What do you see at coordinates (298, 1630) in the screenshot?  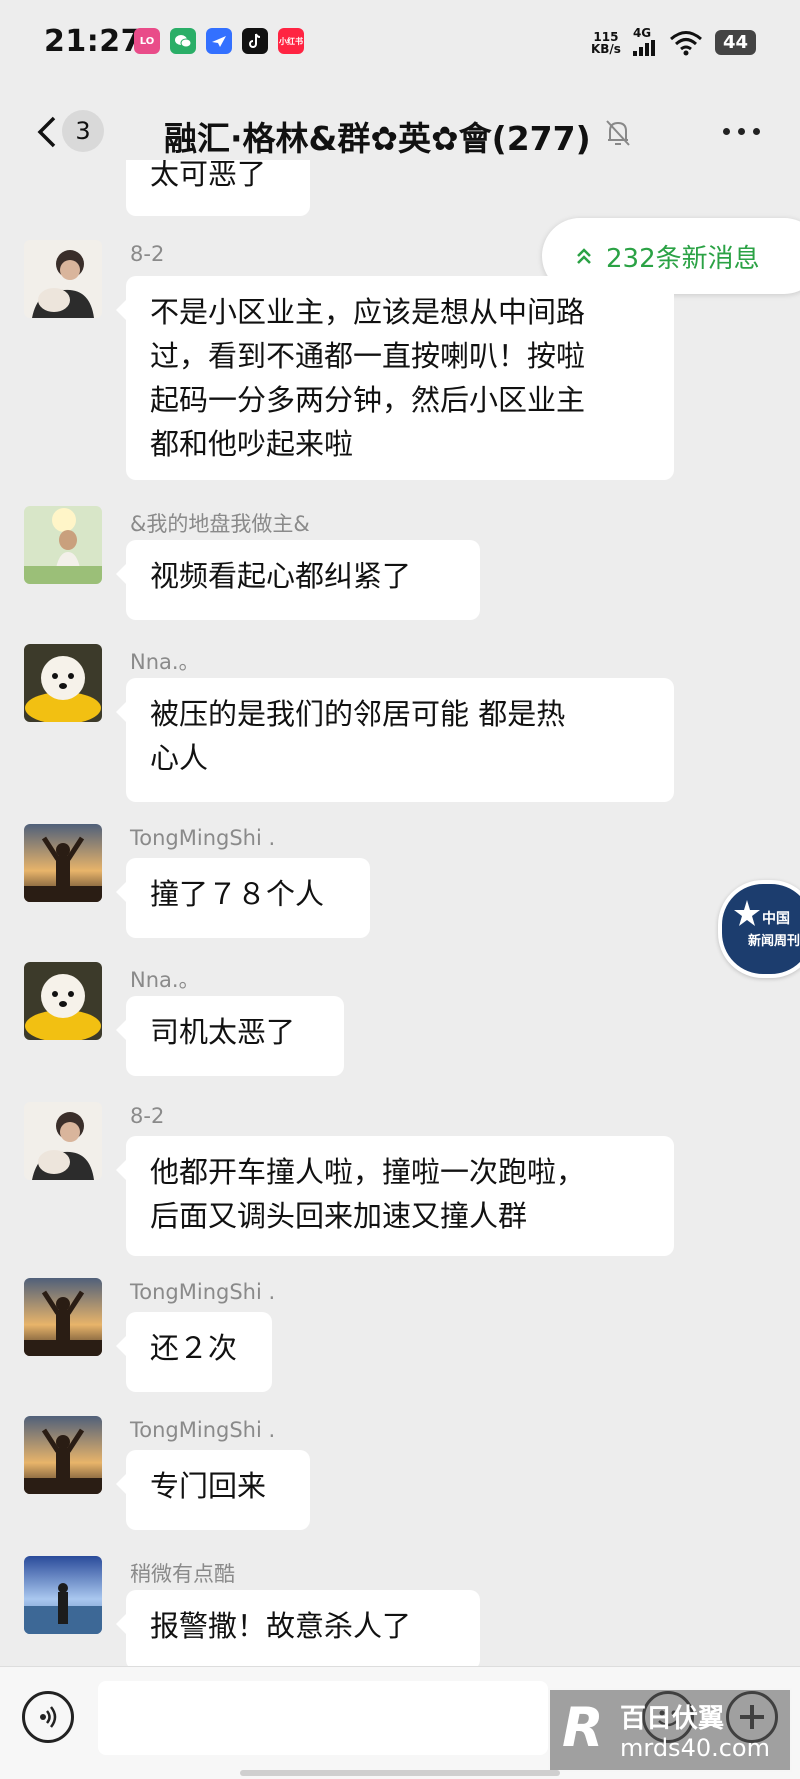 I see `message-bubble: 报警撒！故意杀人了` at bounding box center [298, 1630].